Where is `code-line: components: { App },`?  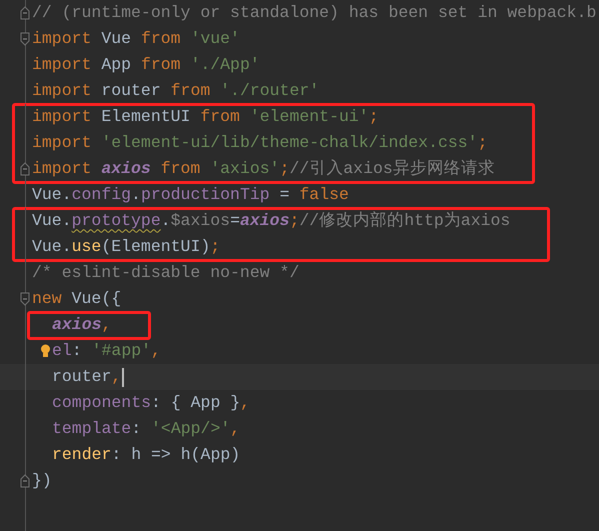
code-line: components: { App }, is located at coordinates (151, 403).